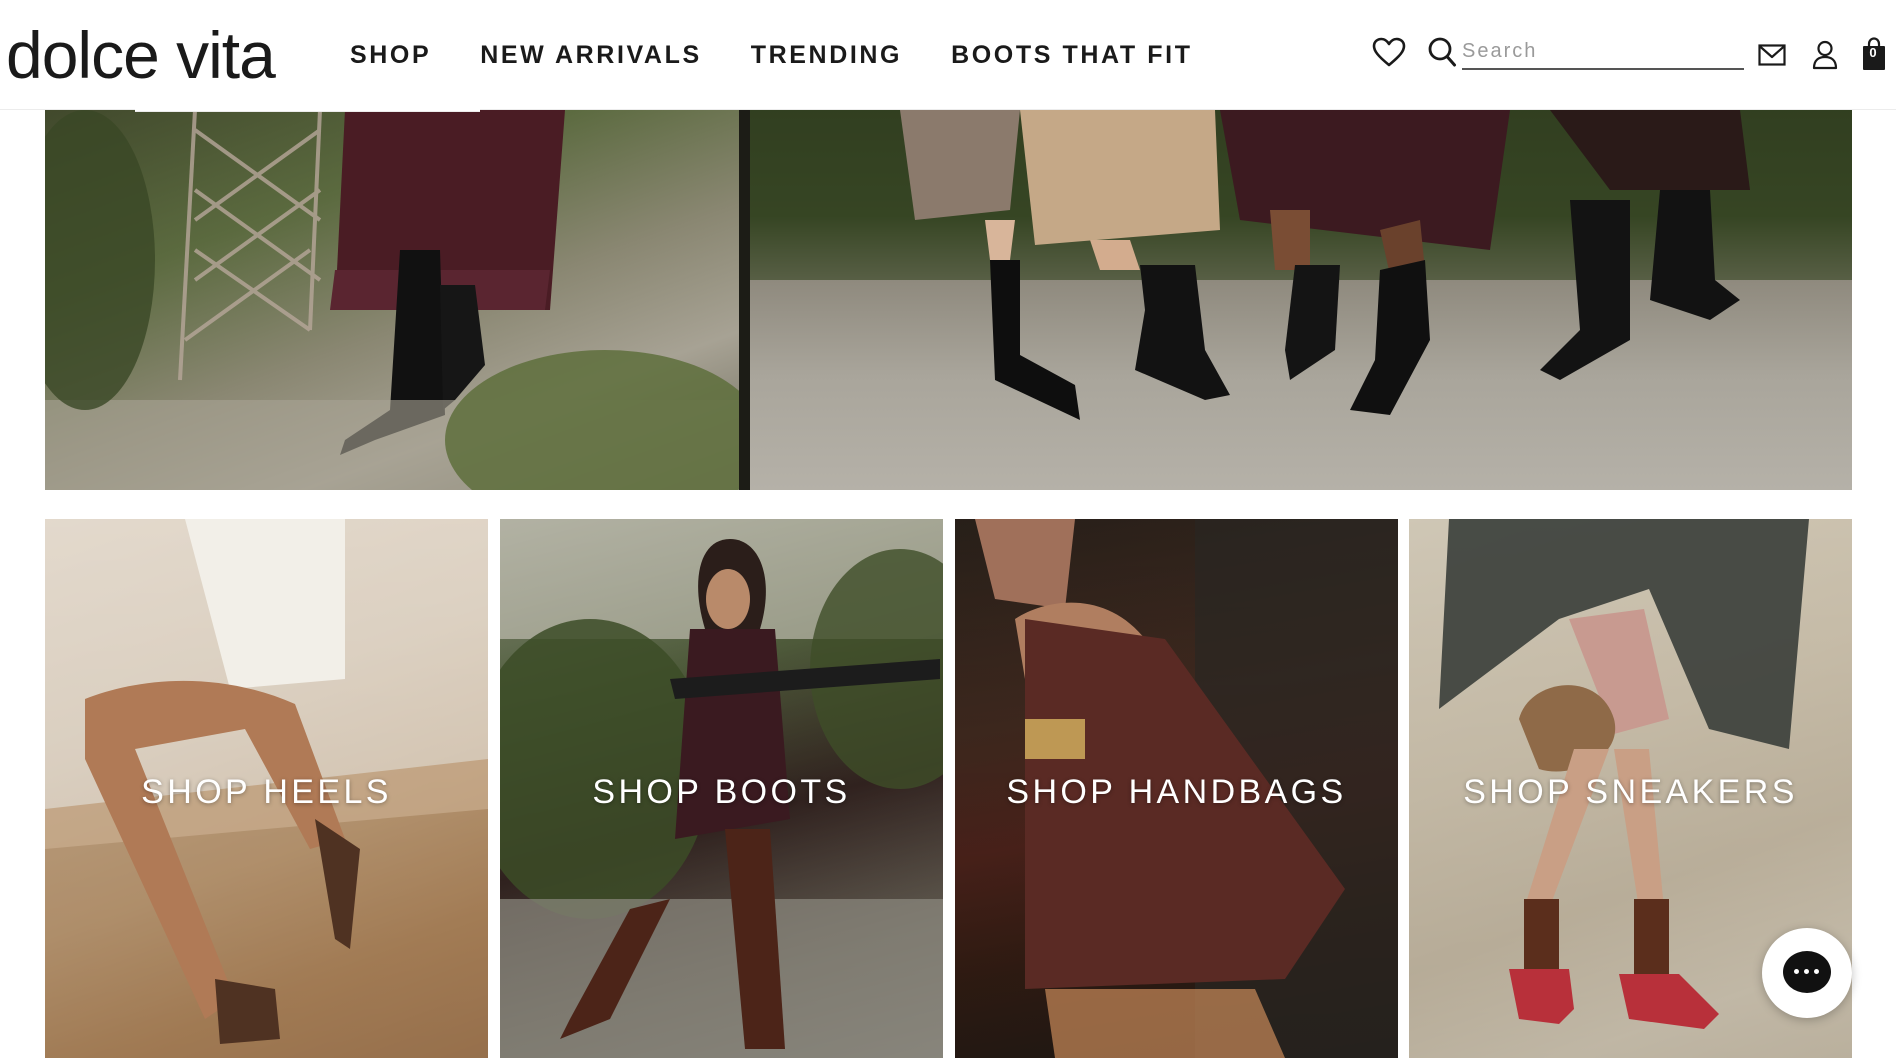 The width and height of the screenshot is (1896, 1058). What do you see at coordinates (1772, 55) in the screenshot?
I see `mail-icon` at bounding box center [1772, 55].